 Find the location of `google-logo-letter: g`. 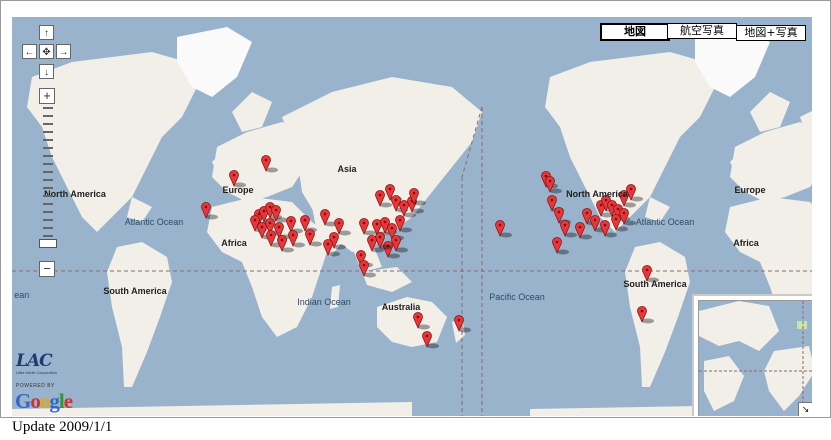

google-logo-letter: g is located at coordinates (54, 401).